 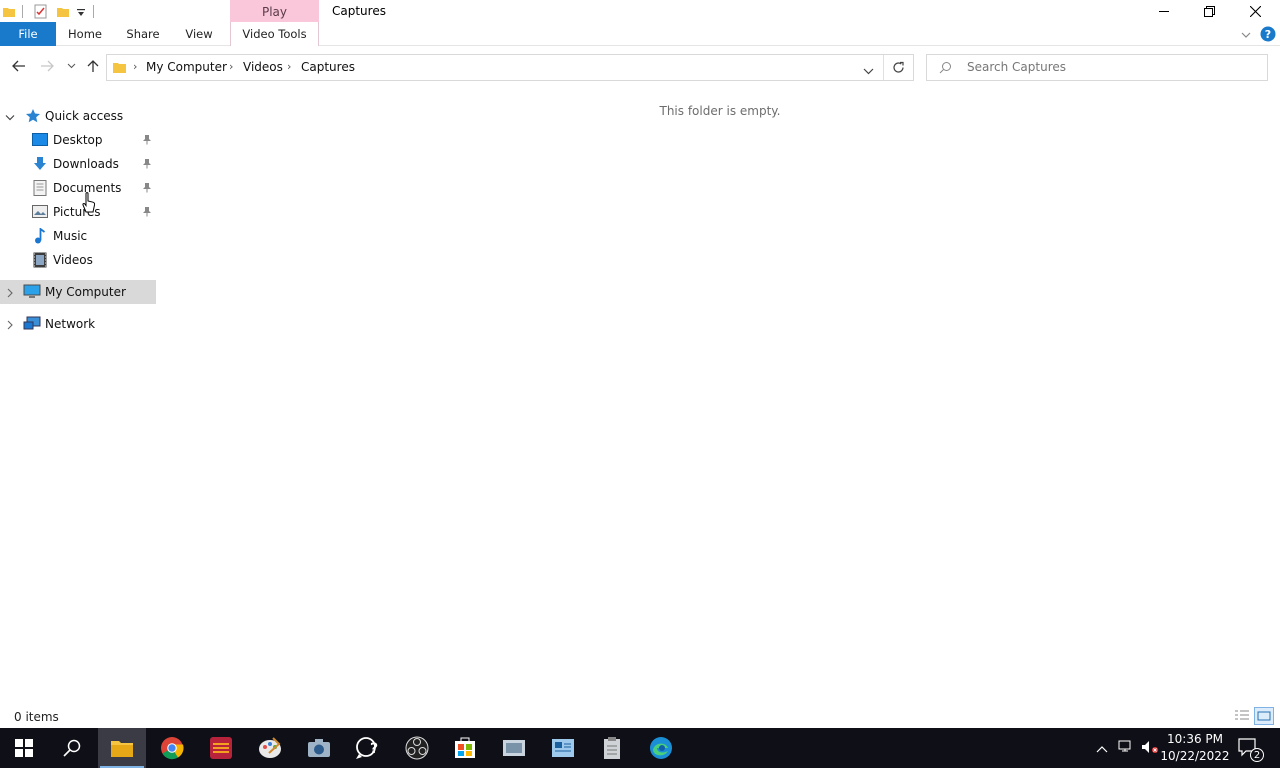 I want to click on clock-time: 10:36 PM, so click(x=1195, y=739).